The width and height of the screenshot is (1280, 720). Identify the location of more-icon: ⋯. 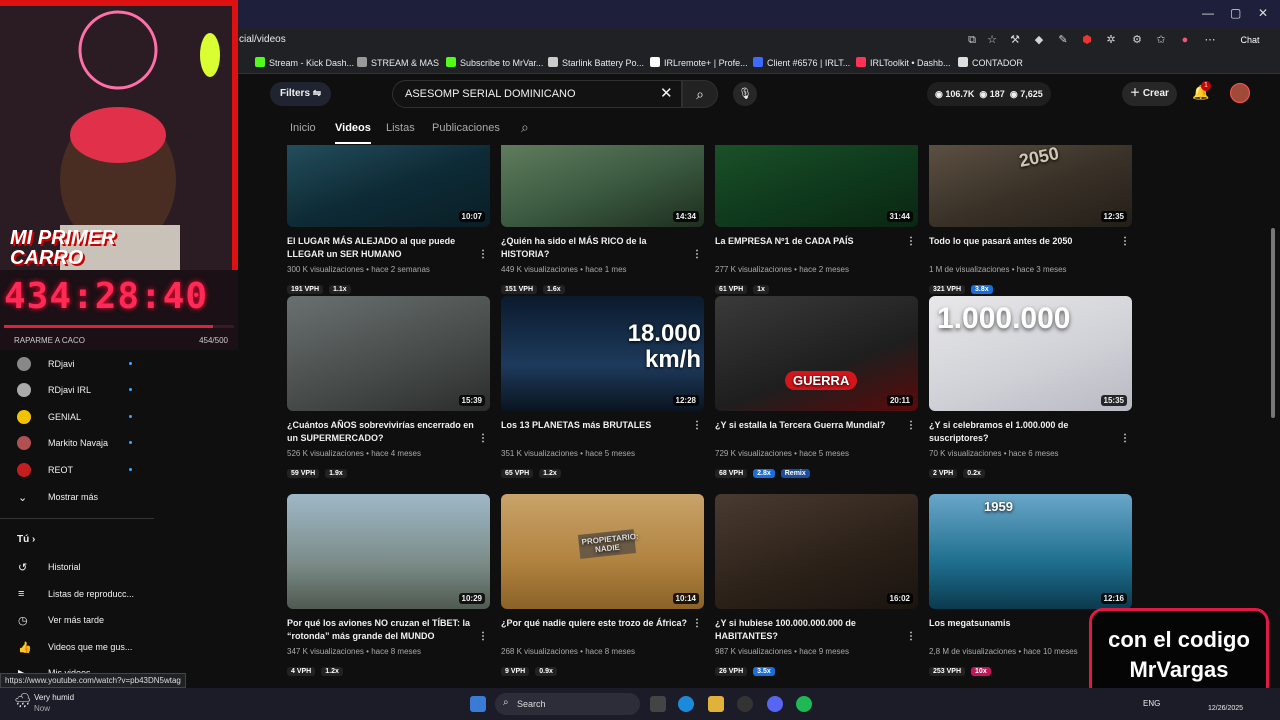
(1210, 40).